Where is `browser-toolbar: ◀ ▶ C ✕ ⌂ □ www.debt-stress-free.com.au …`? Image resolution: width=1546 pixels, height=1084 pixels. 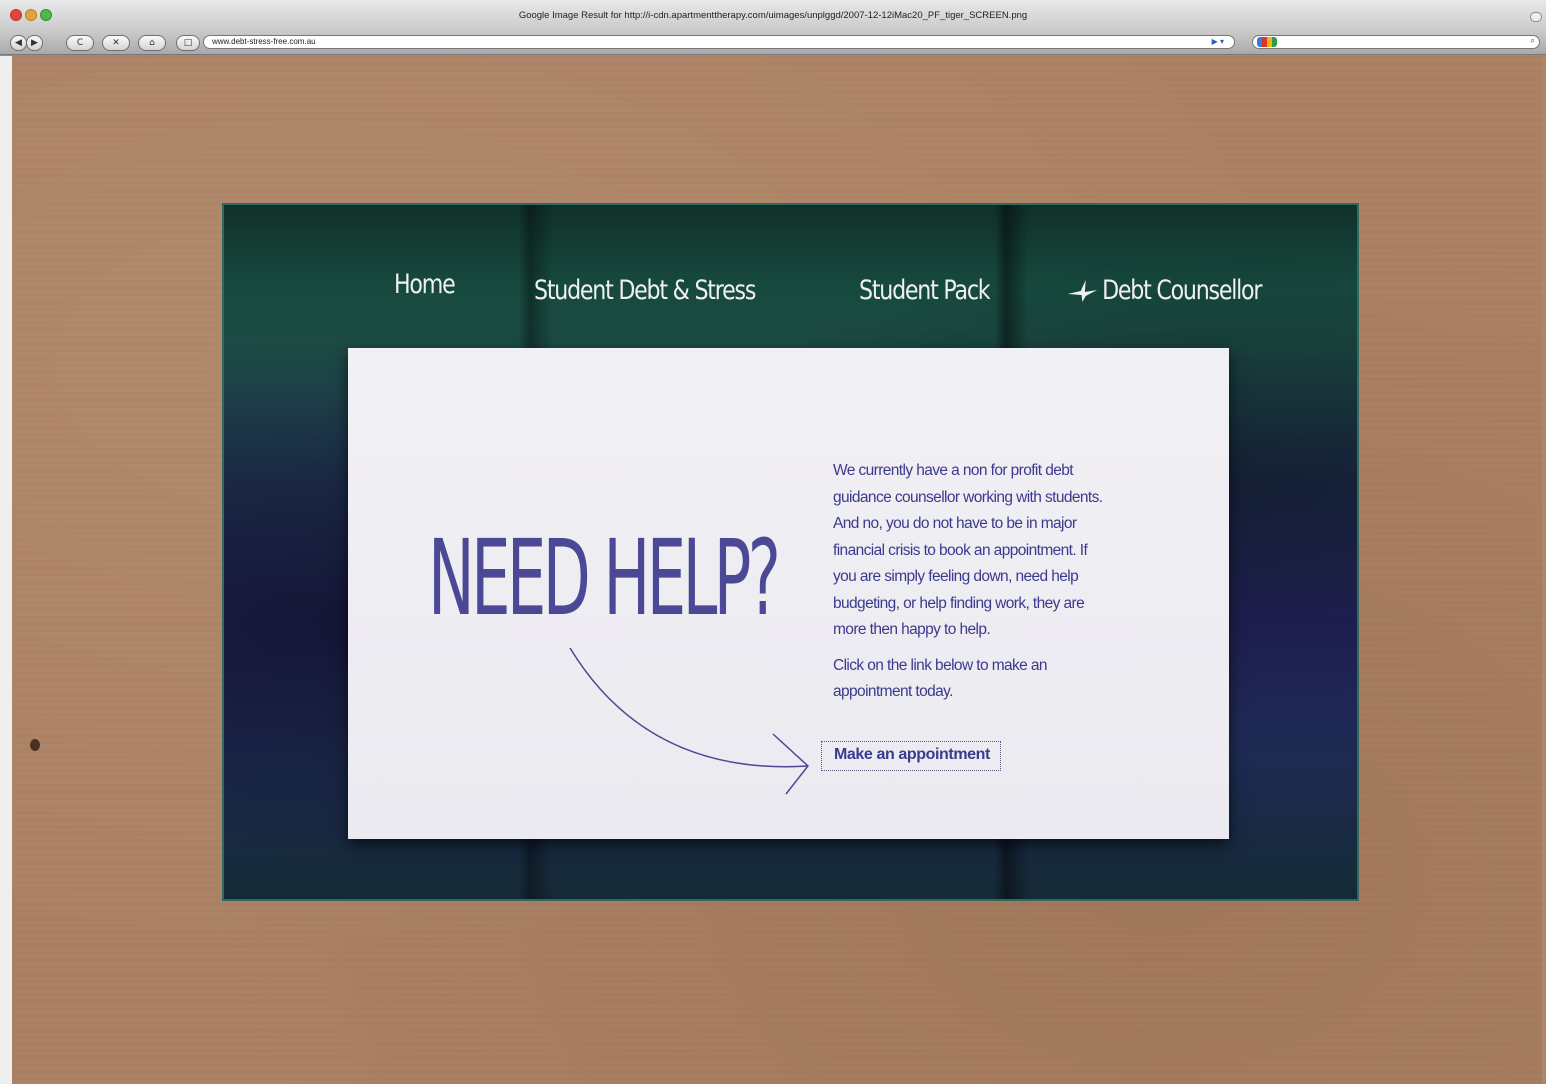 browser-toolbar: ◀ ▶ C ✕ ⌂ □ www.debt-stress-free.com.au … is located at coordinates (773, 43).